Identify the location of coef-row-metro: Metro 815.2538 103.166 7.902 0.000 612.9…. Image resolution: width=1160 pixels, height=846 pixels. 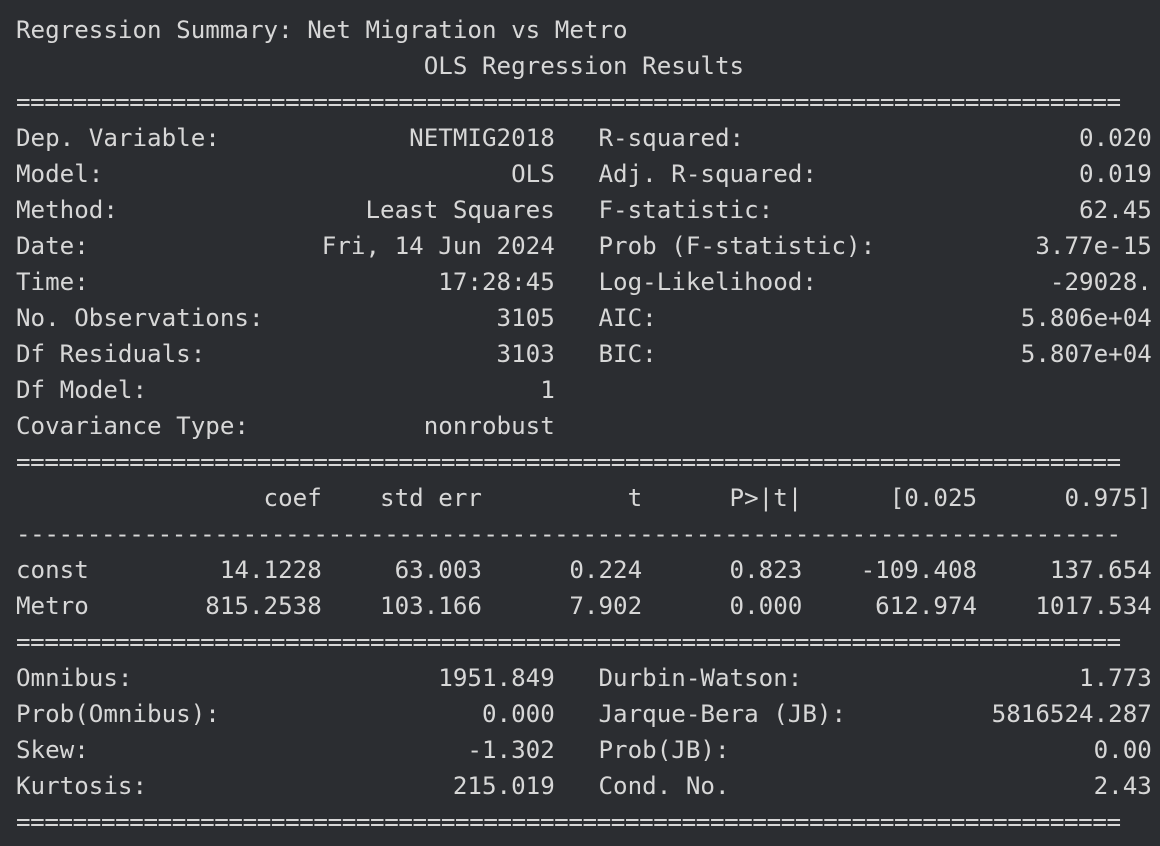
(584, 606).